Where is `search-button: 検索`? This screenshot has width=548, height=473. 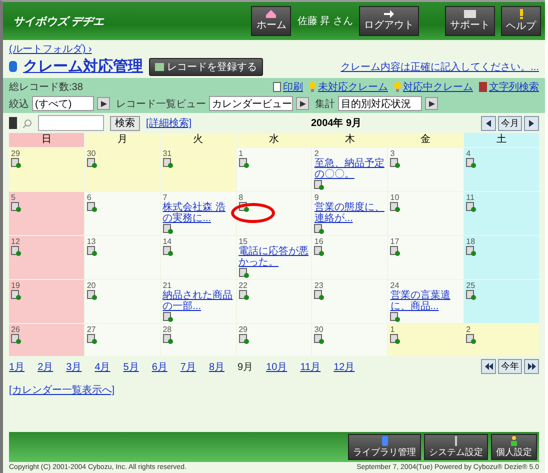 search-button: 検索 is located at coordinates (125, 123).